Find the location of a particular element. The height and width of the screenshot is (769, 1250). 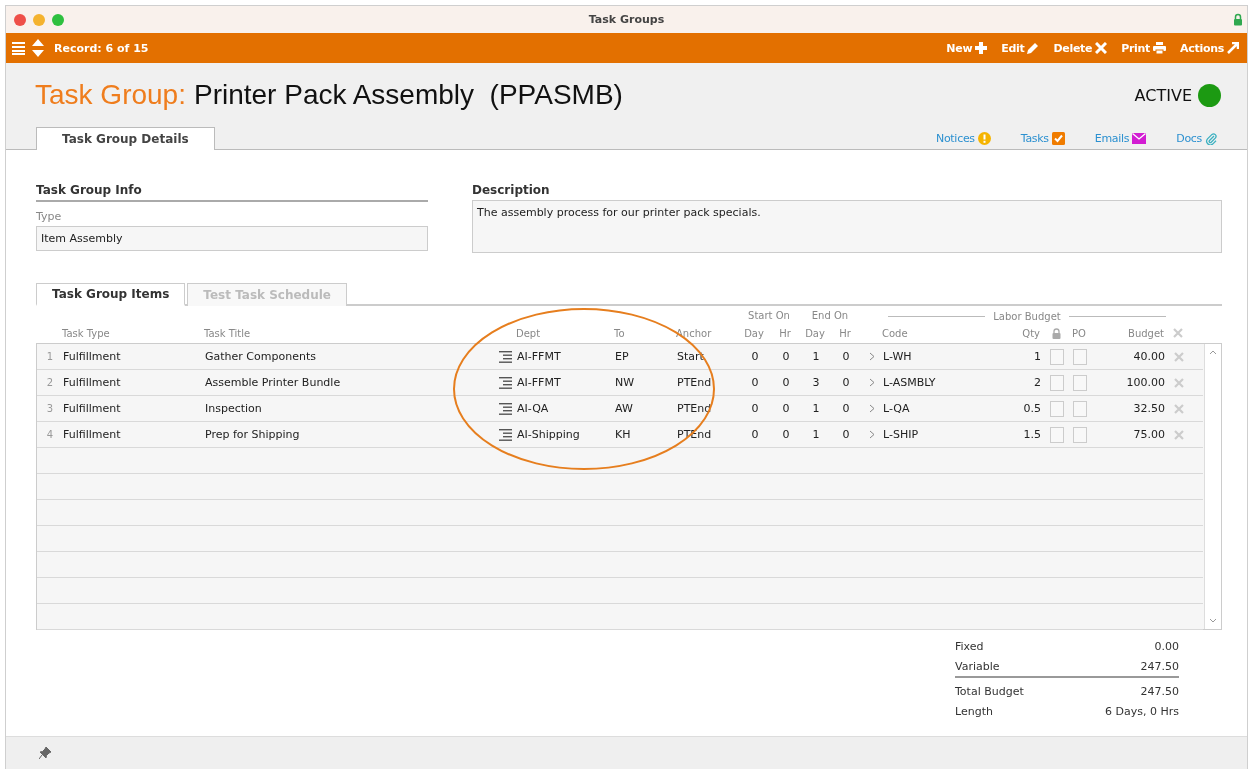

pin-icon is located at coordinates (45, 753).